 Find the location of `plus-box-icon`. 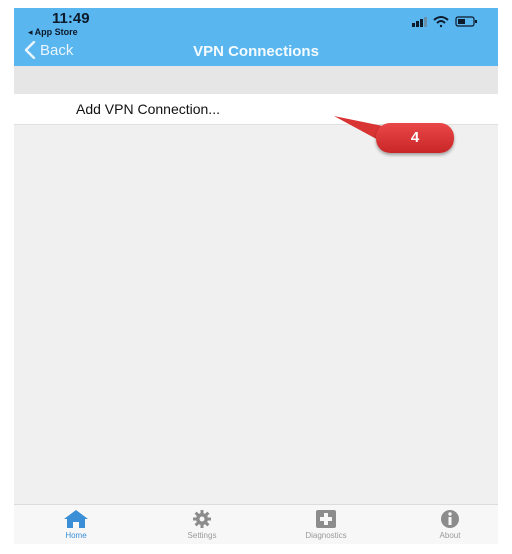

plus-box-icon is located at coordinates (326, 519).